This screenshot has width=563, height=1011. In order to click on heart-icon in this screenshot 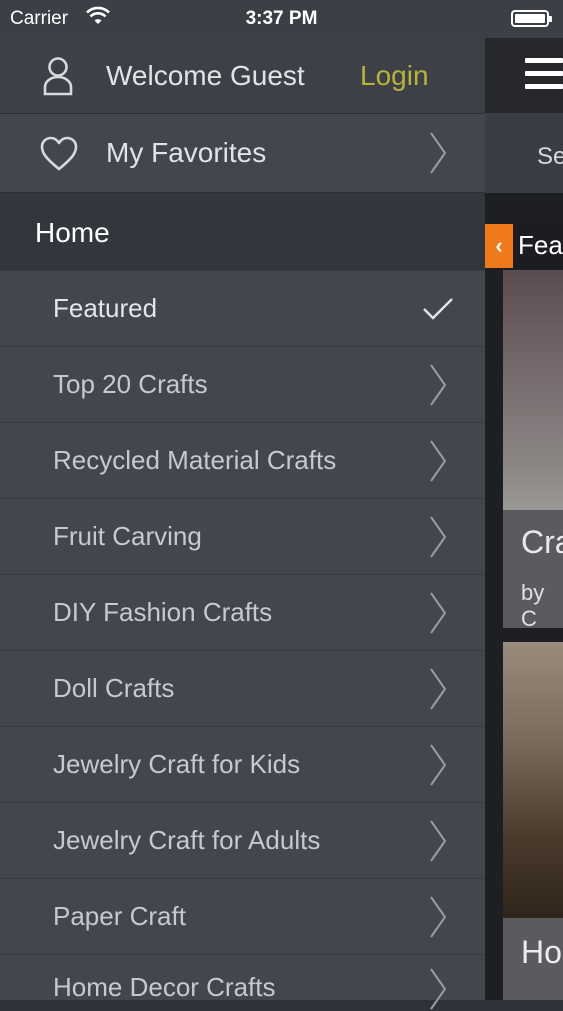, I will do `click(59, 153)`.